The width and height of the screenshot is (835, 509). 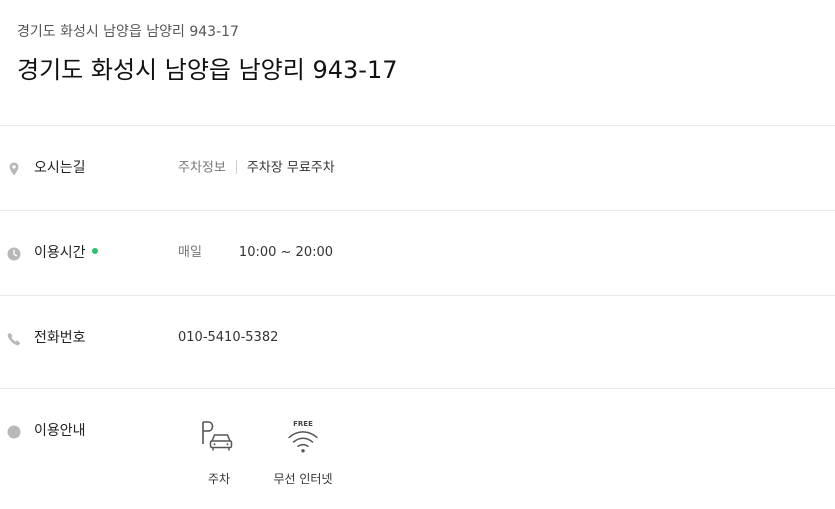 What do you see at coordinates (60, 431) in the screenshot?
I see `amenities-label: 이용안내` at bounding box center [60, 431].